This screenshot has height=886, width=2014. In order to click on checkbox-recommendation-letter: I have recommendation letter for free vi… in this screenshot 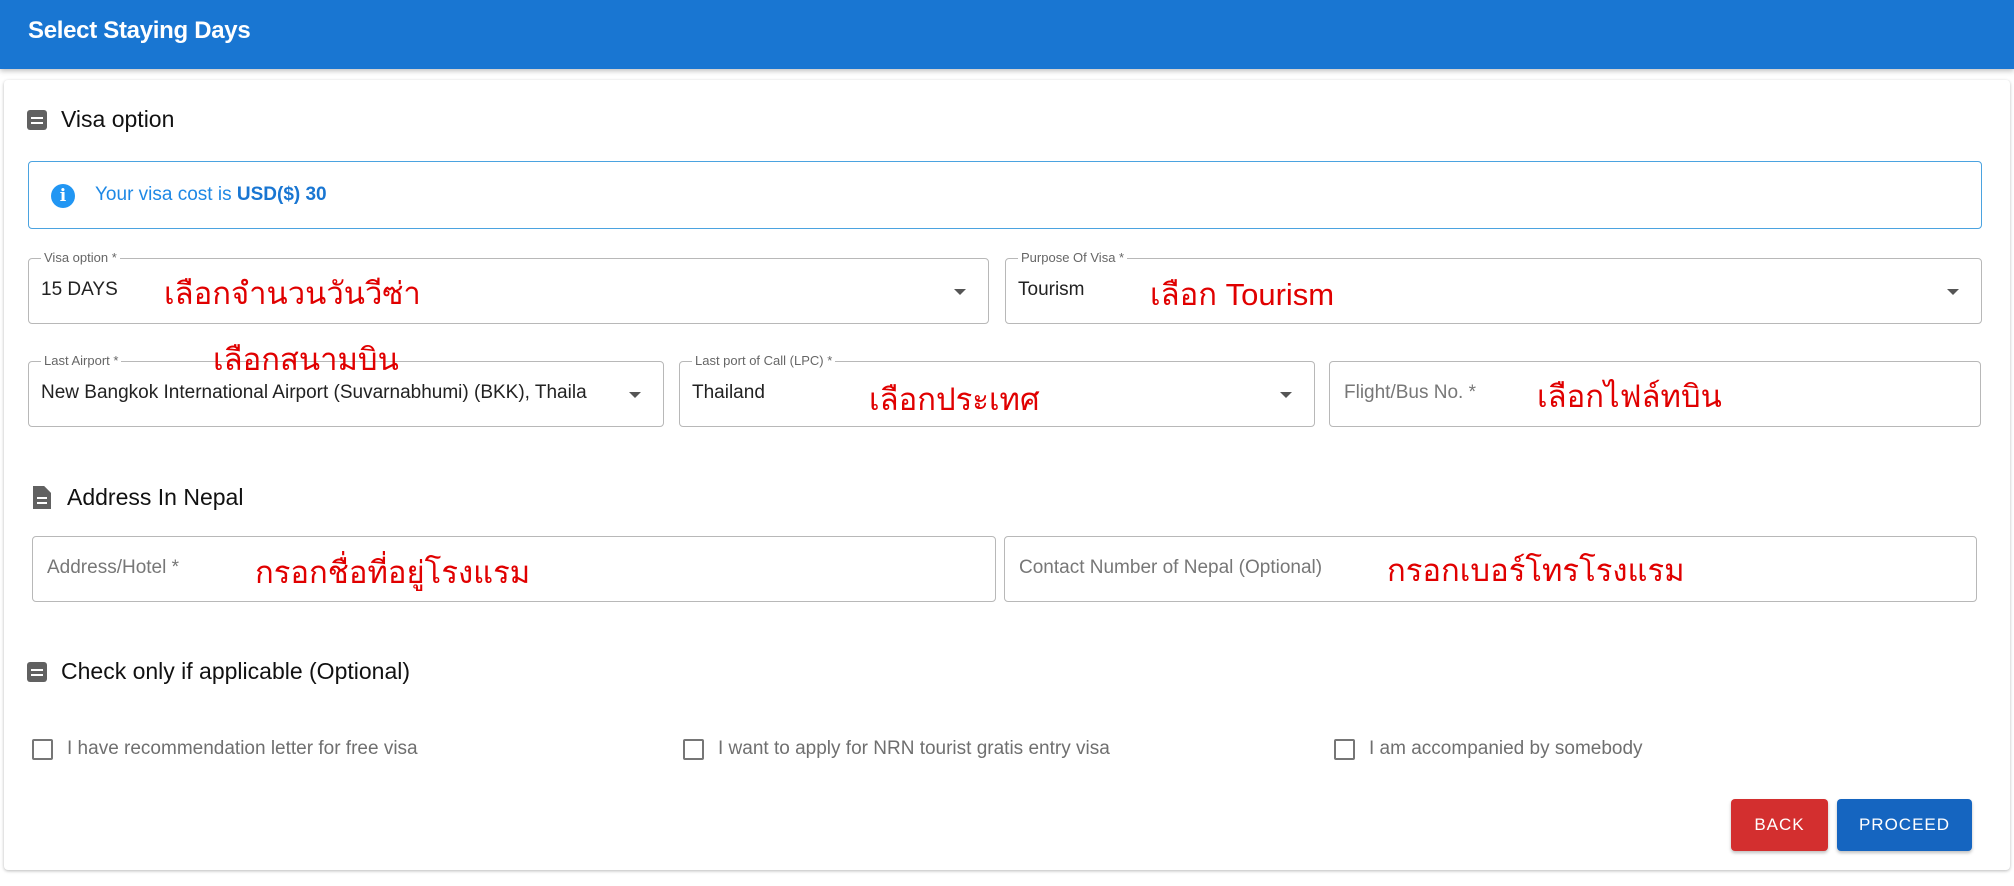, I will do `click(225, 749)`.